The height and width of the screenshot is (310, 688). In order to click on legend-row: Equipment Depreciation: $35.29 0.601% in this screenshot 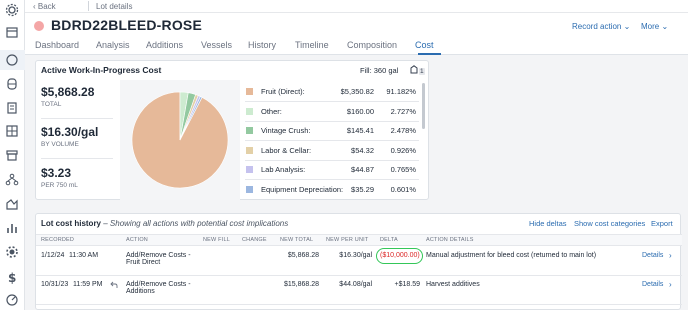, I will do `click(330, 190)`.